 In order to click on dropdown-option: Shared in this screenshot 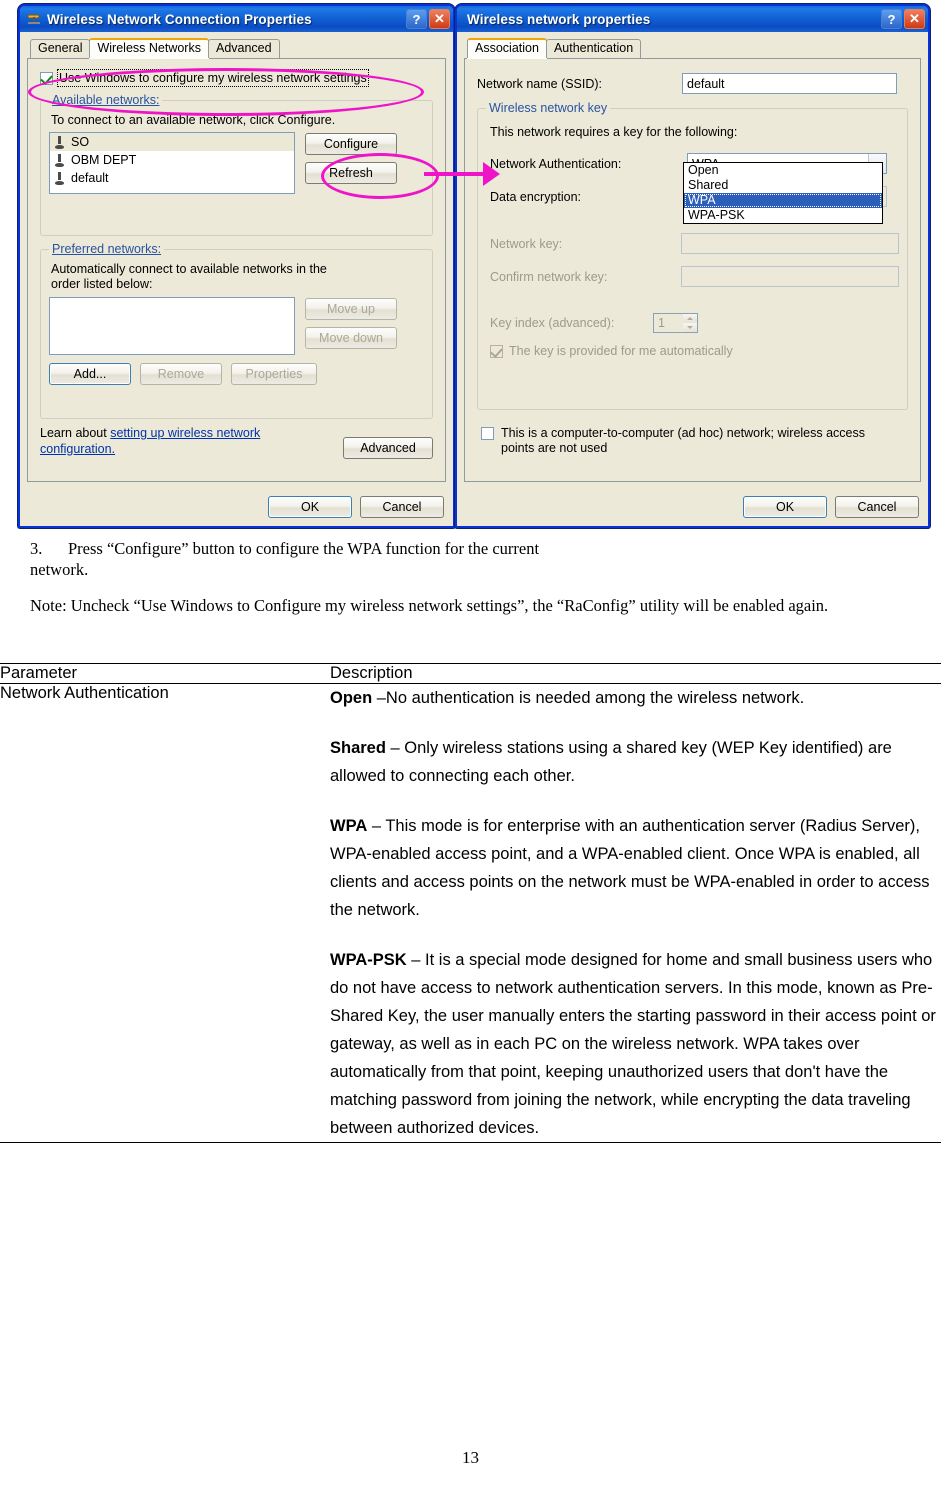, I will do `click(783, 185)`.